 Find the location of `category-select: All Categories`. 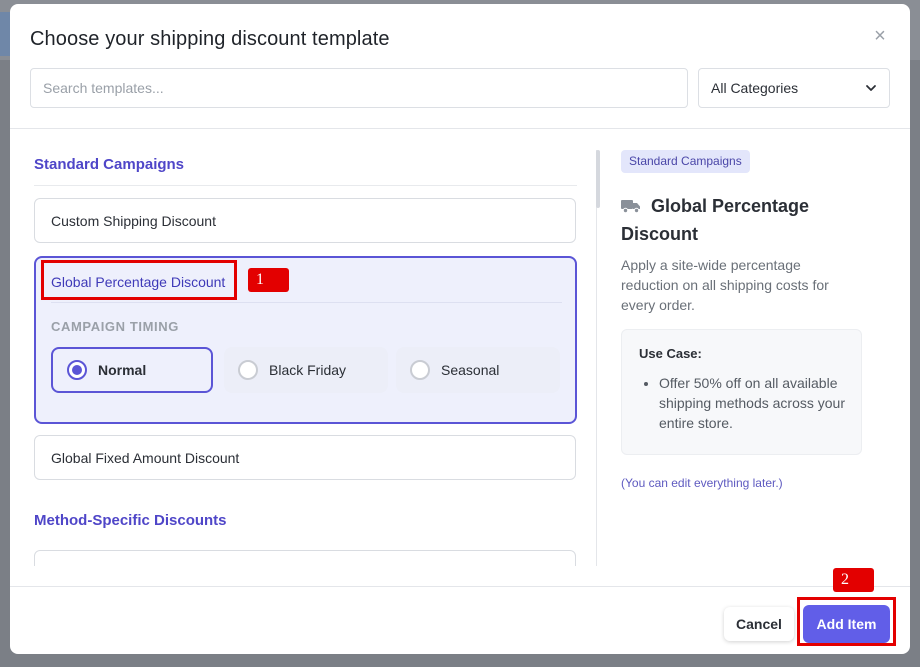

category-select: All Categories is located at coordinates (794, 88).